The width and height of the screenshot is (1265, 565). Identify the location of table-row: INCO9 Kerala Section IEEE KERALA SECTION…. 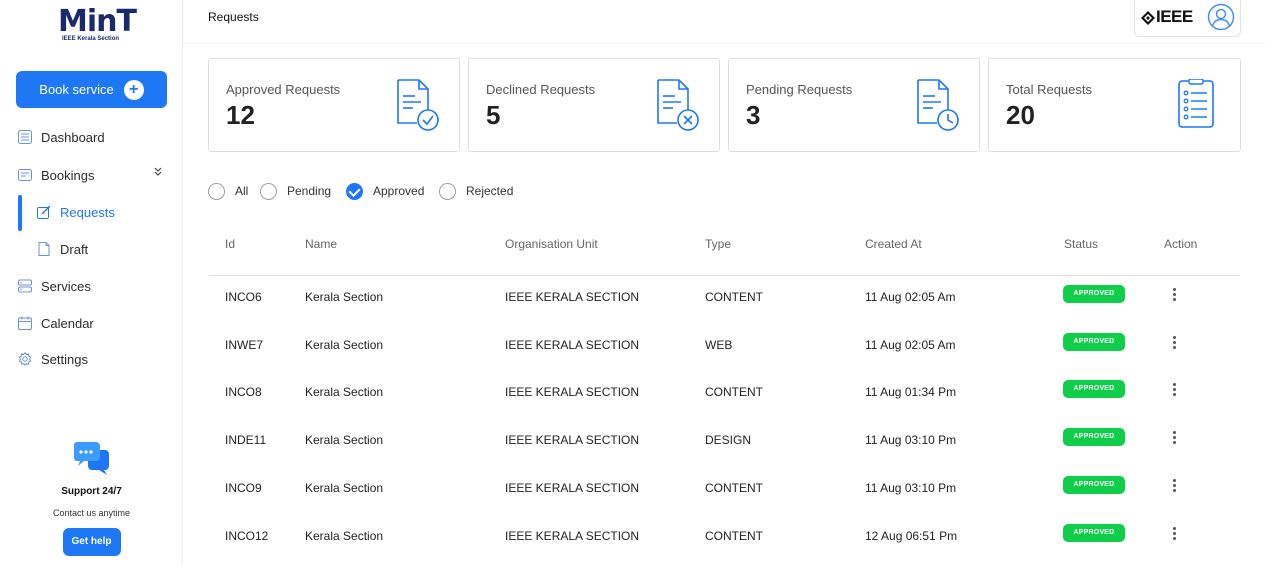
(632, 502).